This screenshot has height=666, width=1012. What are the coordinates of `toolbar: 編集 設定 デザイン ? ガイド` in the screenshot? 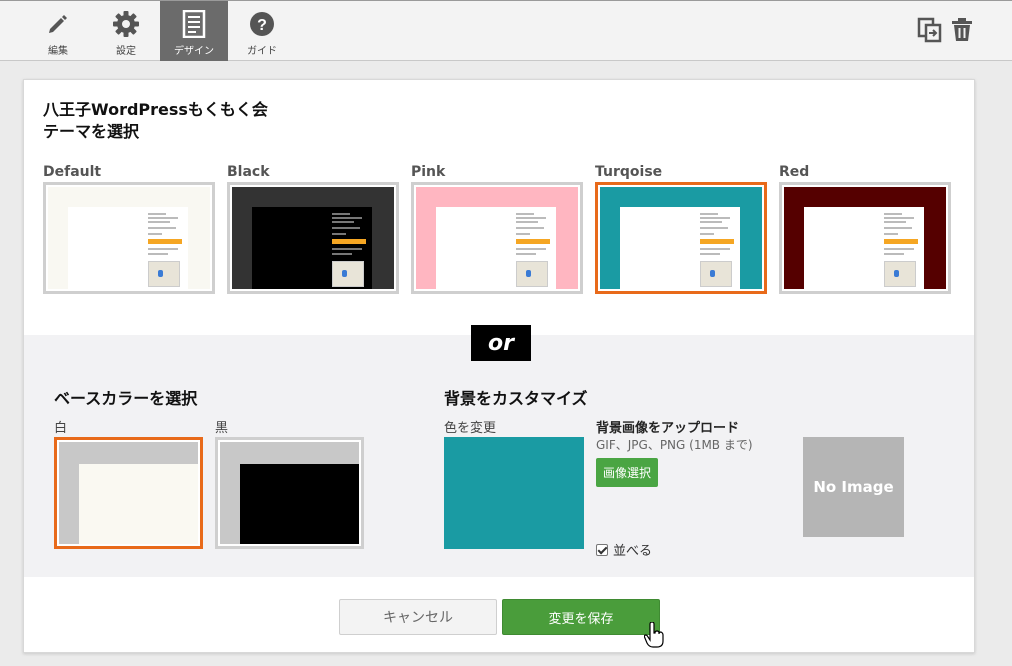 It's located at (506, 30).